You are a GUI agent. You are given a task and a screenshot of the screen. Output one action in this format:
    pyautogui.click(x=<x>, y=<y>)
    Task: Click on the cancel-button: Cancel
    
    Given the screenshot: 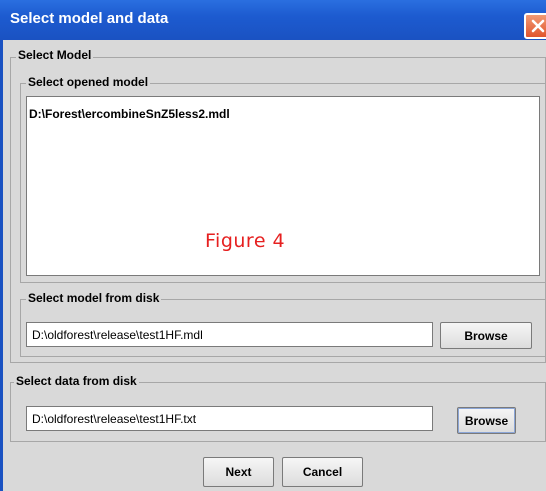 What is the action you would take?
    pyautogui.click(x=322, y=472)
    